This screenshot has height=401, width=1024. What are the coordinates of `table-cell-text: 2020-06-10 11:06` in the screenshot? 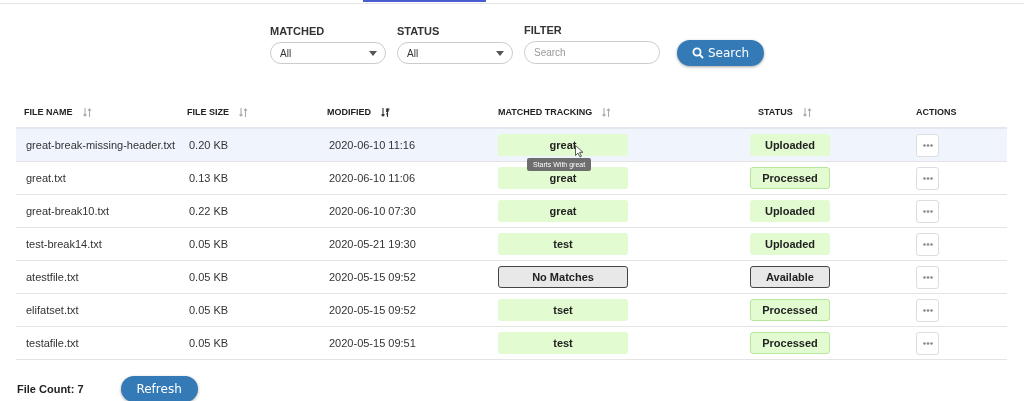 It's located at (372, 178).